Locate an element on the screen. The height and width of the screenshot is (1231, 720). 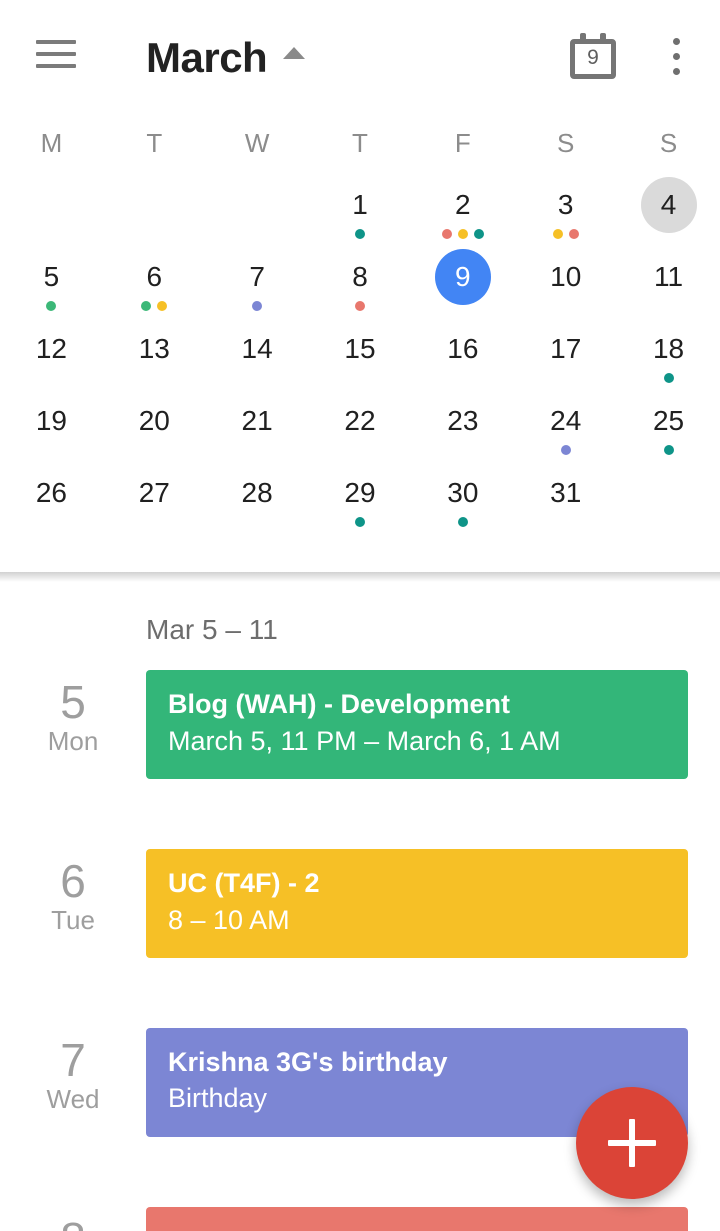
day-number: 12 is located at coordinates (51, 348).